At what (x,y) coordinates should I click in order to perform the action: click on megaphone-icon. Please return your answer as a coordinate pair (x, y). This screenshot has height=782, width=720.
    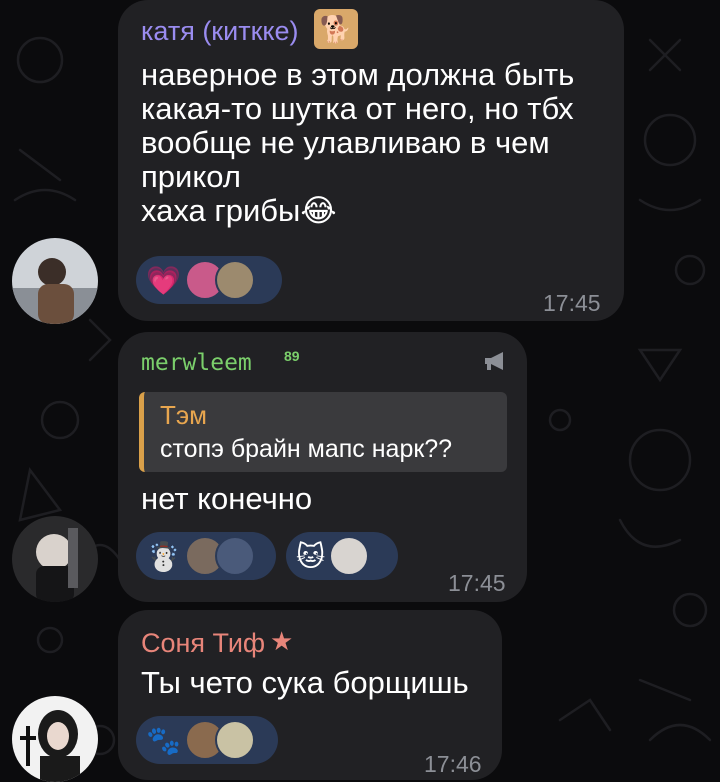
    Looking at the image, I should click on (496, 363).